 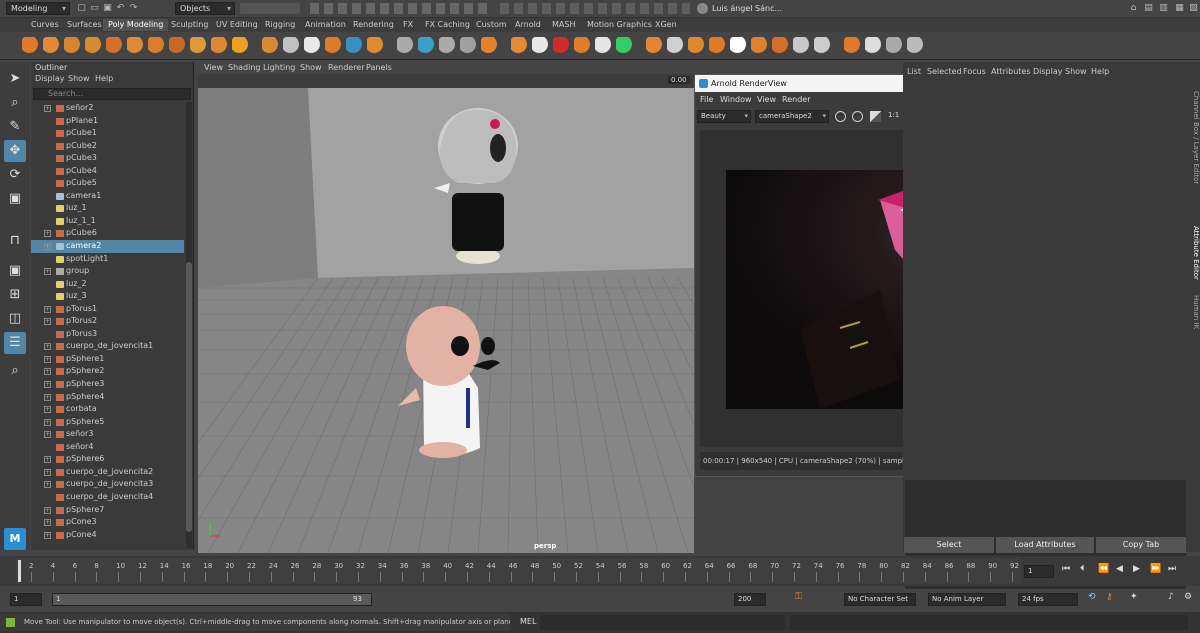 I want to click on snap-tools-icons, so click(x=400, y=8).